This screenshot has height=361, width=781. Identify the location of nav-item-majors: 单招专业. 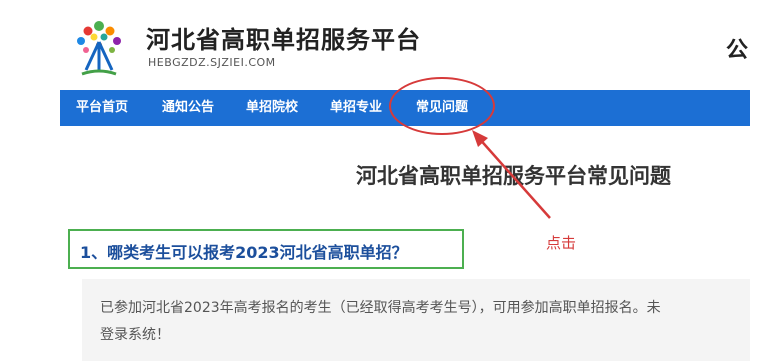
(356, 108).